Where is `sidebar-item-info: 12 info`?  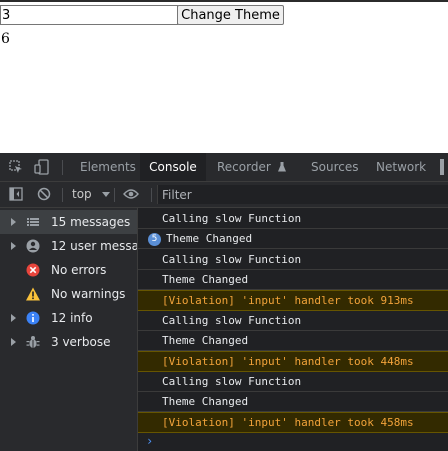
sidebar-item-info: 12 info is located at coordinates (68, 318).